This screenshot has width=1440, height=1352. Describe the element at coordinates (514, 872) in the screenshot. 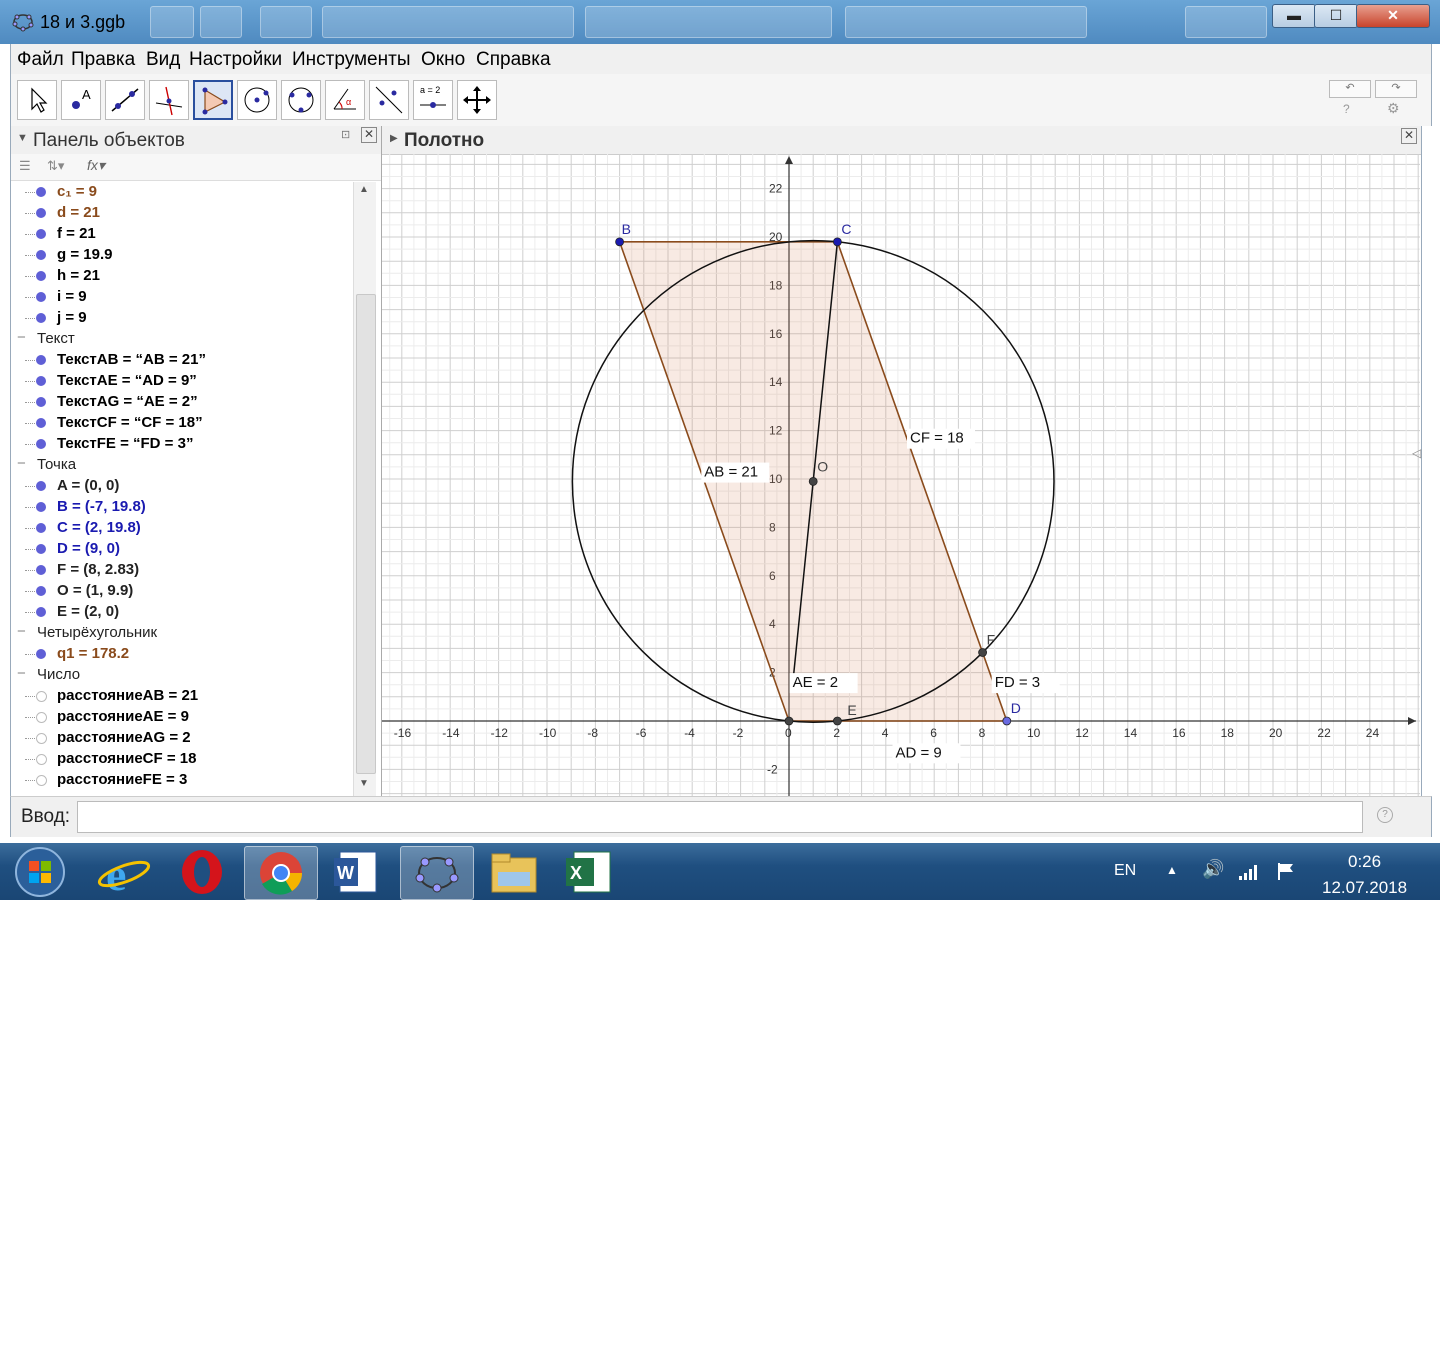

I see `taskbar-file-explorer` at that location.